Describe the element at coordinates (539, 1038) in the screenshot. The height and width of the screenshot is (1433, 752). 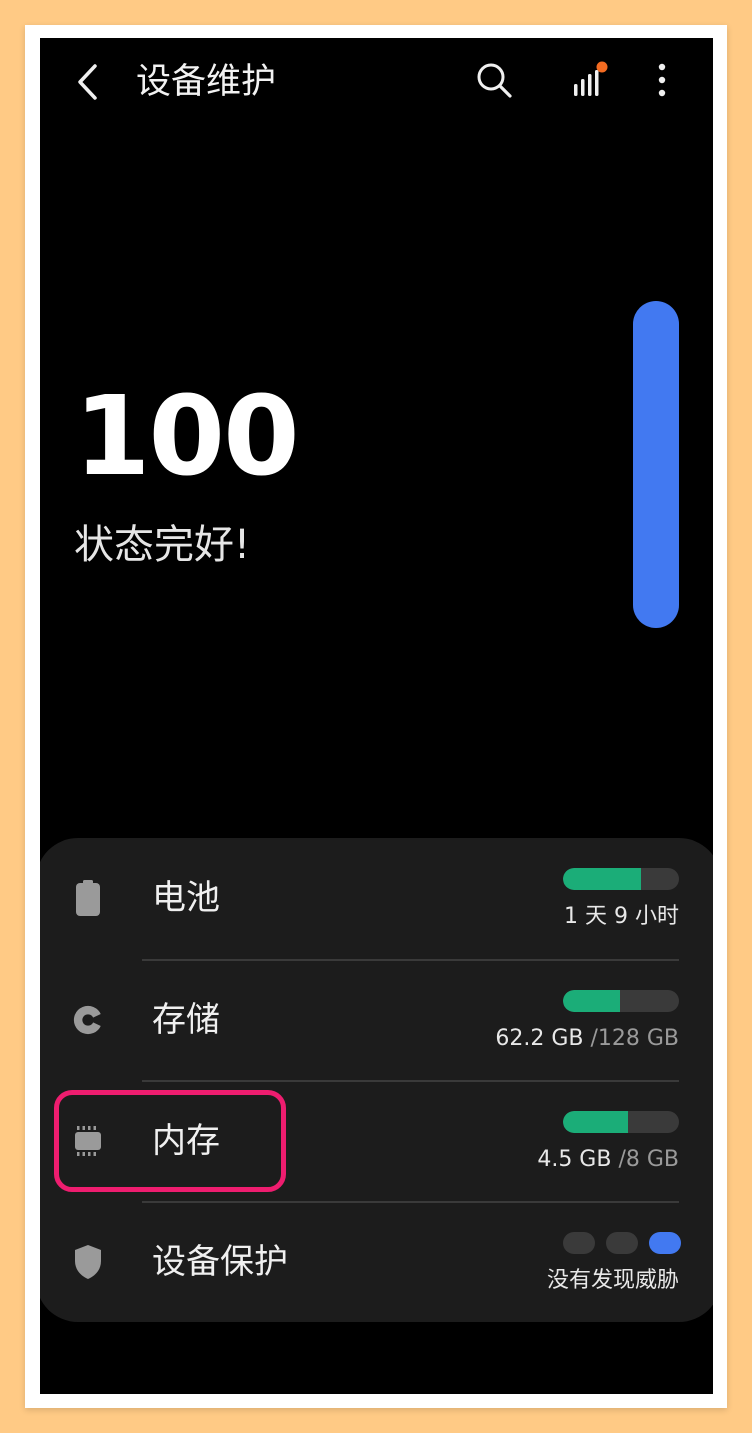
I see `storage-used: 62.2 GB` at that location.